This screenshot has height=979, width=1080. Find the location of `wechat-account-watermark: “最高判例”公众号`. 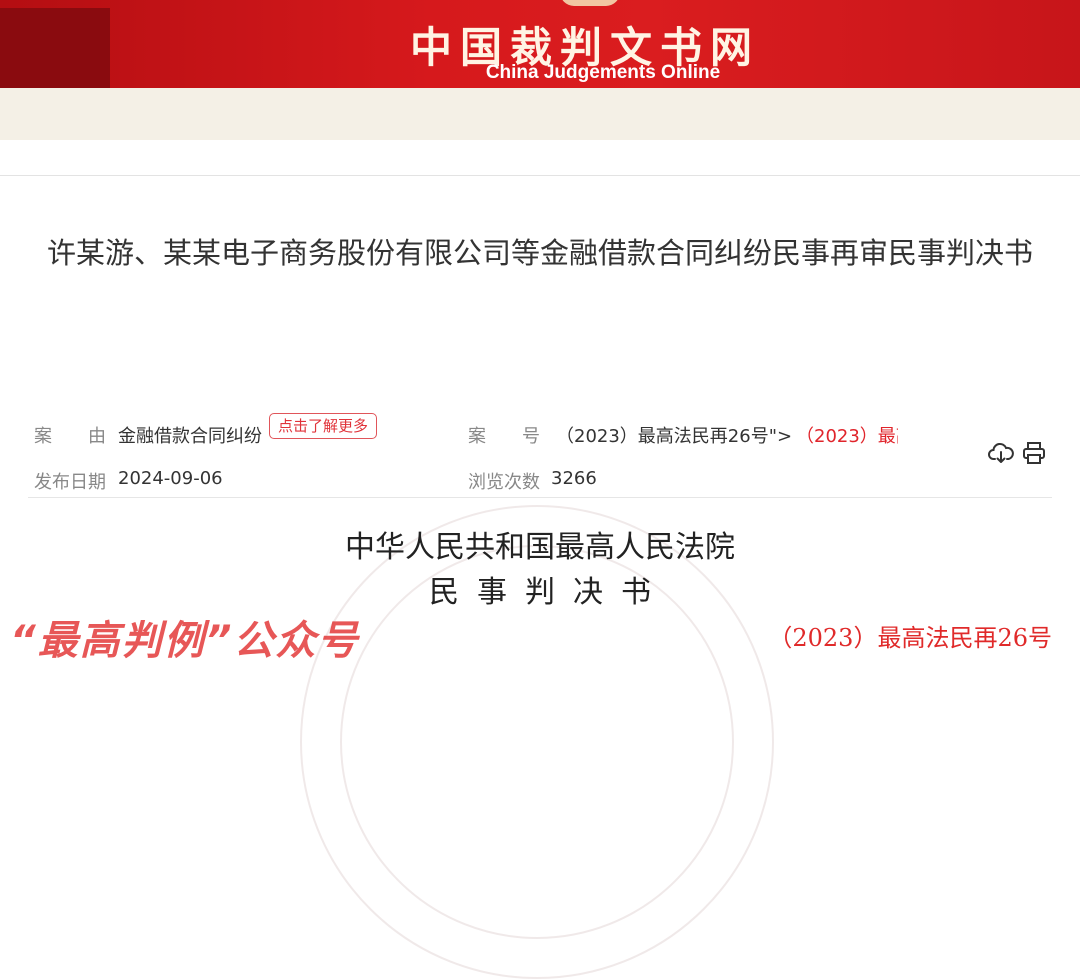

wechat-account-watermark: “最高判例”公众号 is located at coordinates (185, 641).